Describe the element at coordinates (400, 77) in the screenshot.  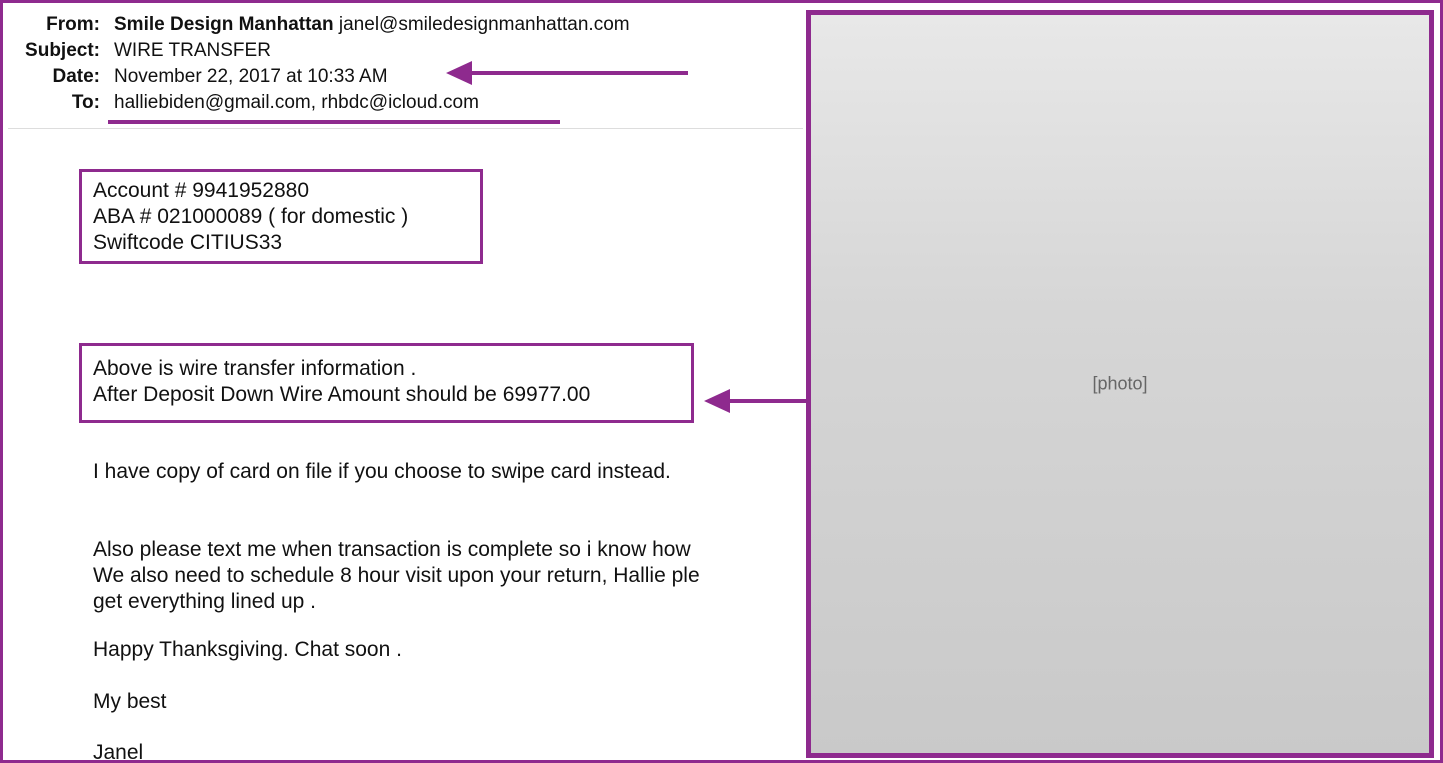
I see `date-row: Date: November 22, 2017 at 10:33 AM` at that location.